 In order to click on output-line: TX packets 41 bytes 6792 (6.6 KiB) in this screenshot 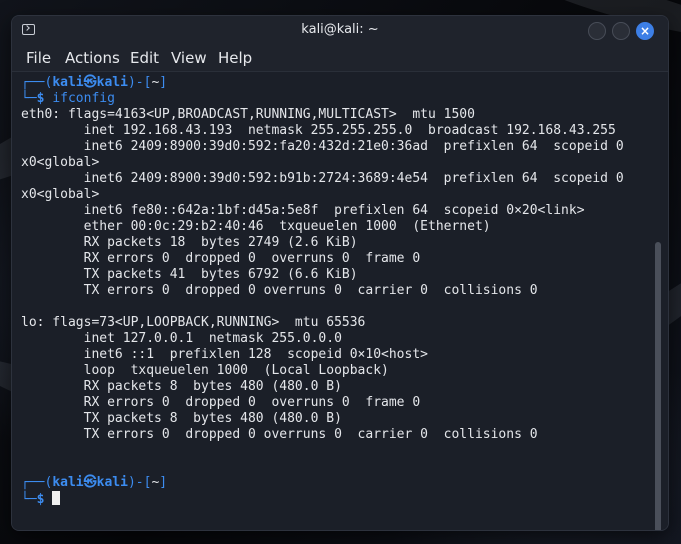, I will do `click(189, 274)`.